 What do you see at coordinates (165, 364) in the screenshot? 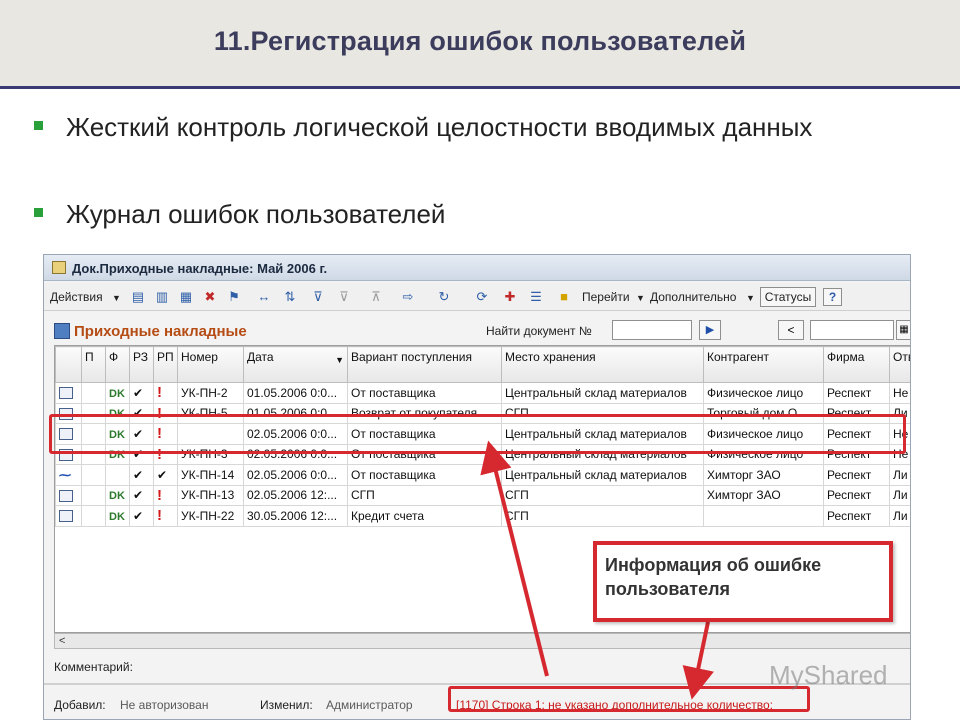
I see `column-header: РП` at bounding box center [165, 364].